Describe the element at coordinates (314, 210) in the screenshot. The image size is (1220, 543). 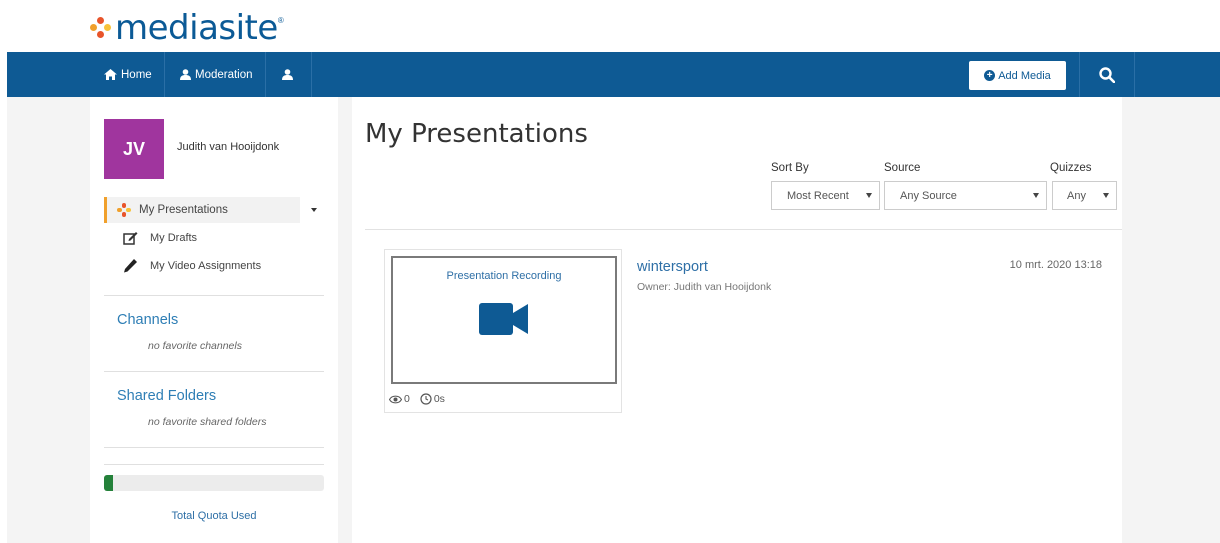
I see `chevron-down-icon` at that location.